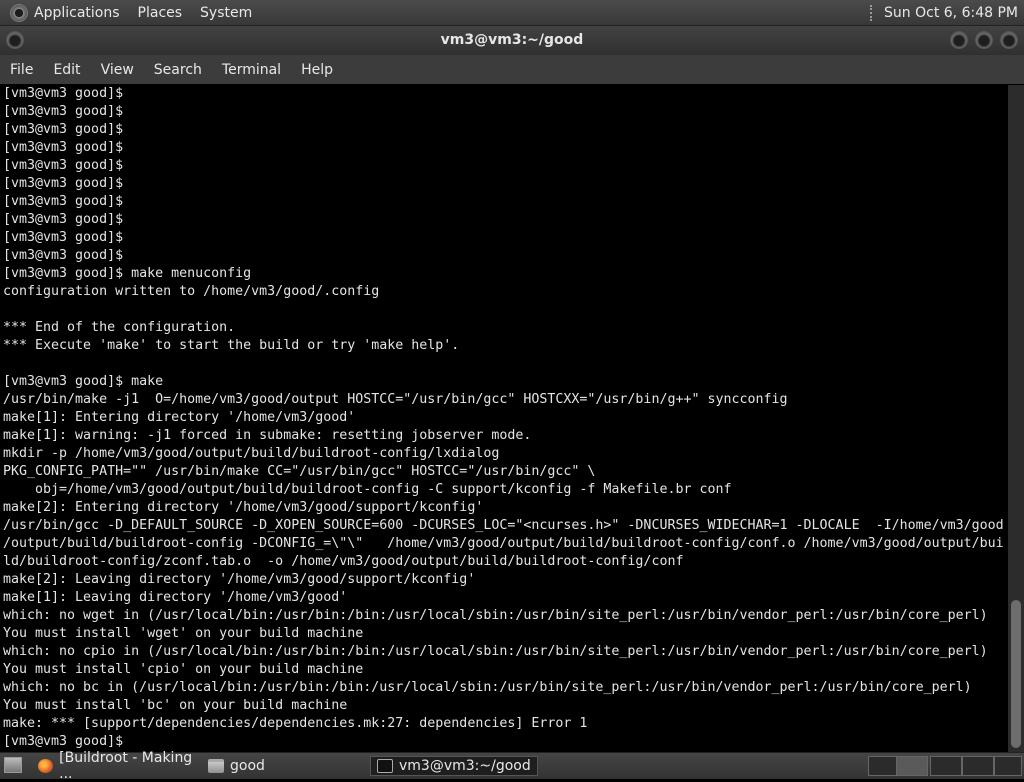 Image resolution: width=1024 pixels, height=782 pixels. I want to click on minimize-button, so click(959, 40).